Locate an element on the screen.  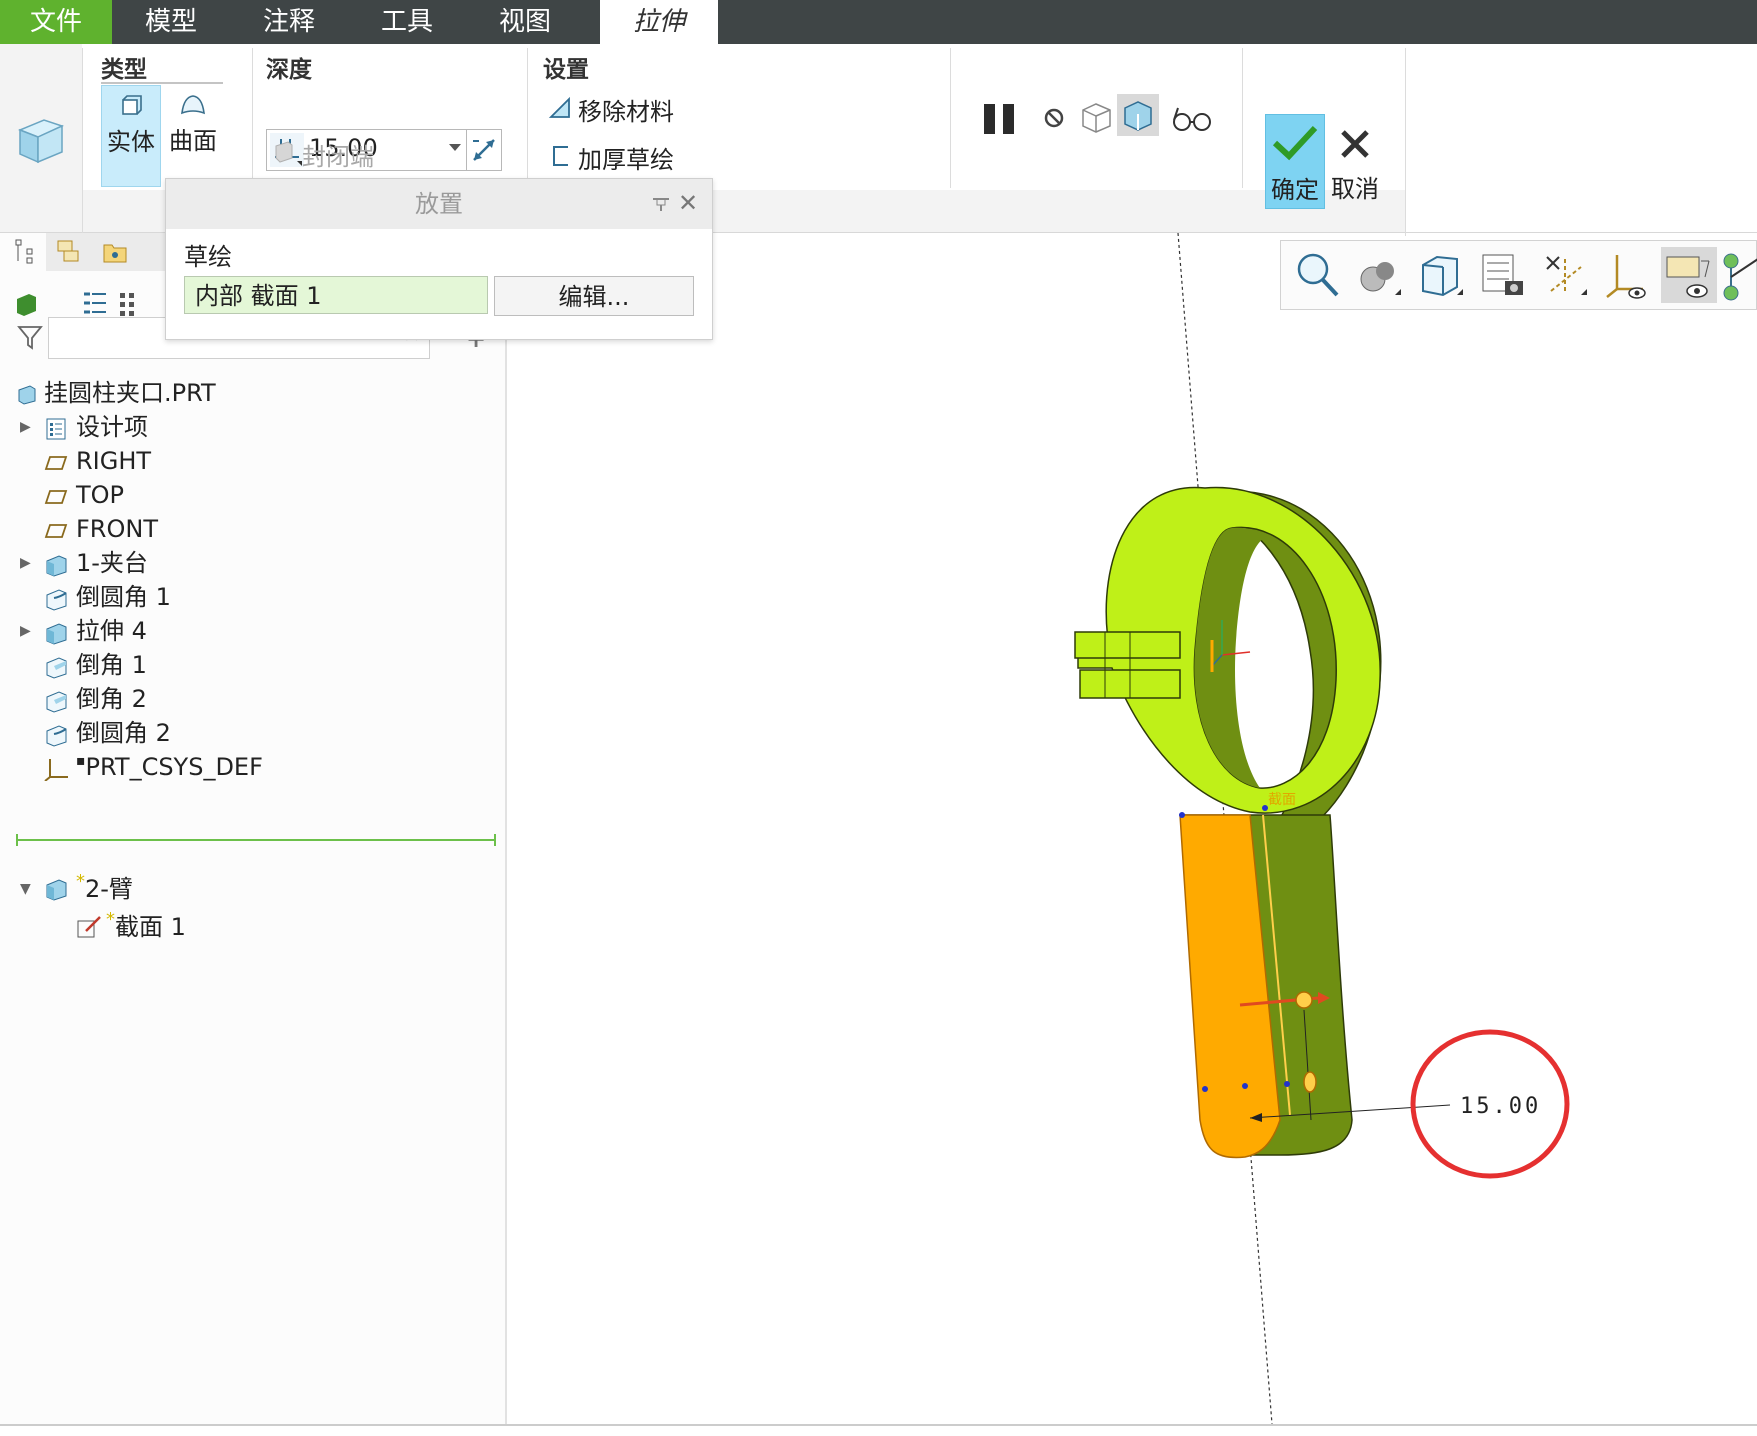
sketch-label: 草绘 is located at coordinates (208, 257).